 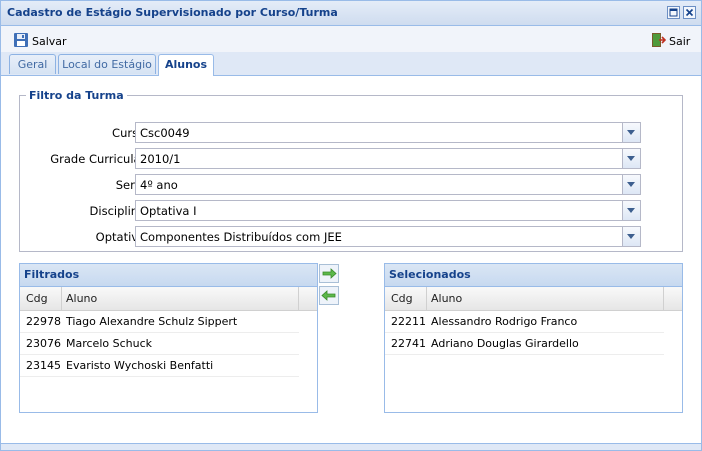 I want to click on move-left-button, so click(x=329, y=295).